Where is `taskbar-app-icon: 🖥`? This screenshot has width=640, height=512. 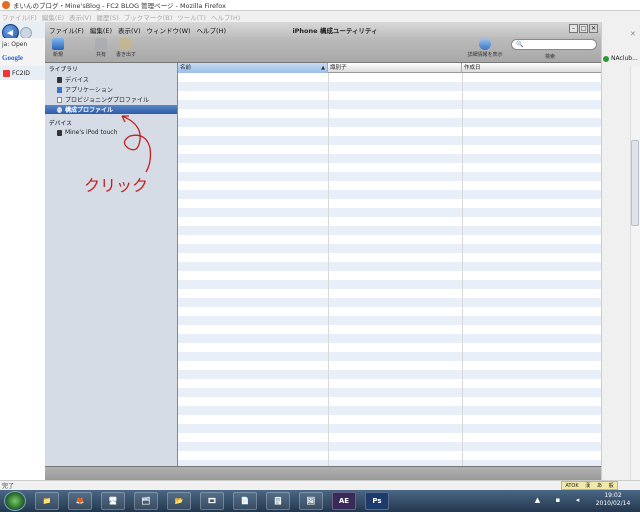
taskbar-app-icon: 🖥 is located at coordinates (113, 501).